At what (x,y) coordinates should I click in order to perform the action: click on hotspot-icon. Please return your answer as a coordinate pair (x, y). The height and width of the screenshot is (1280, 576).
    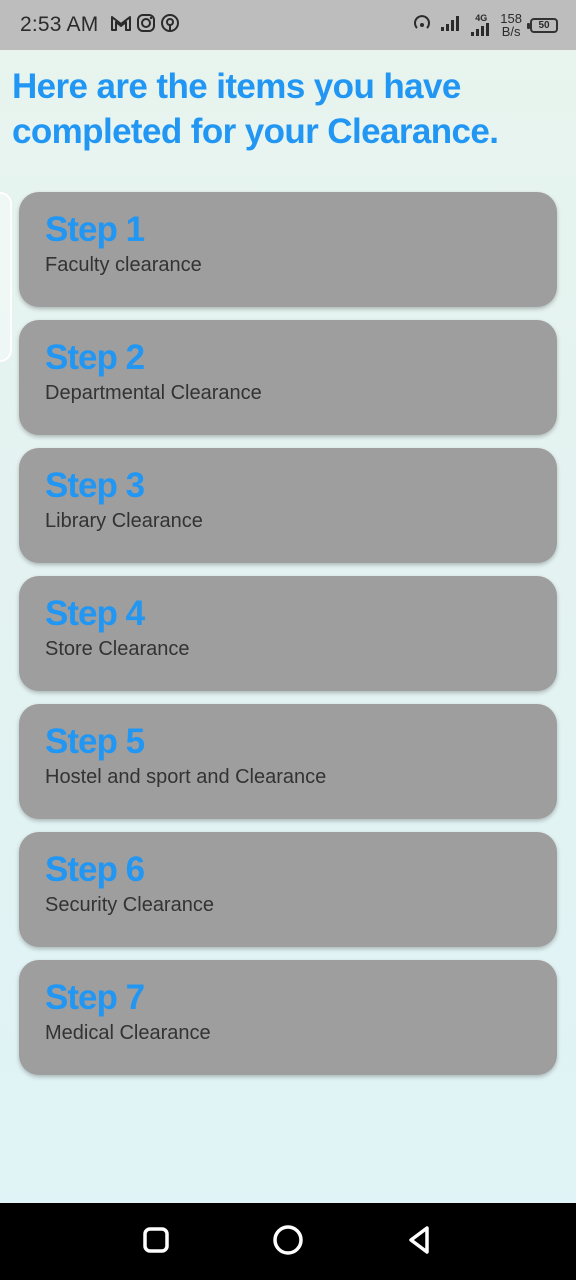
    Looking at the image, I should click on (170, 25).